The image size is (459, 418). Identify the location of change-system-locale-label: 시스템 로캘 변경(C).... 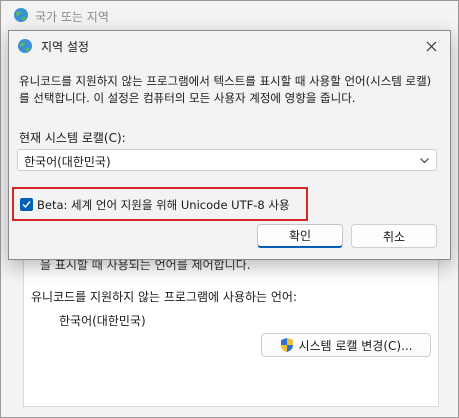
(355, 345).